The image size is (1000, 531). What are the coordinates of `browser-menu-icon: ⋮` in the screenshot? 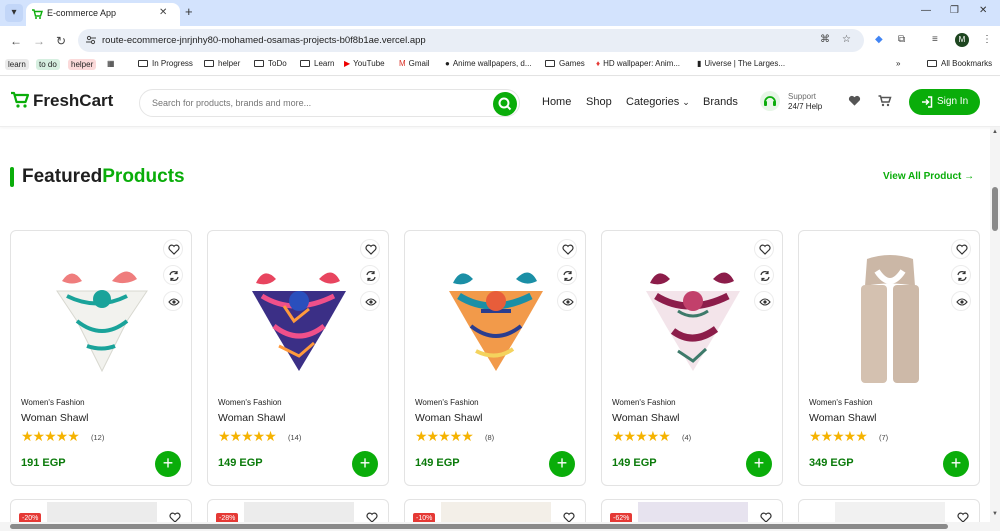 It's located at (987, 39).